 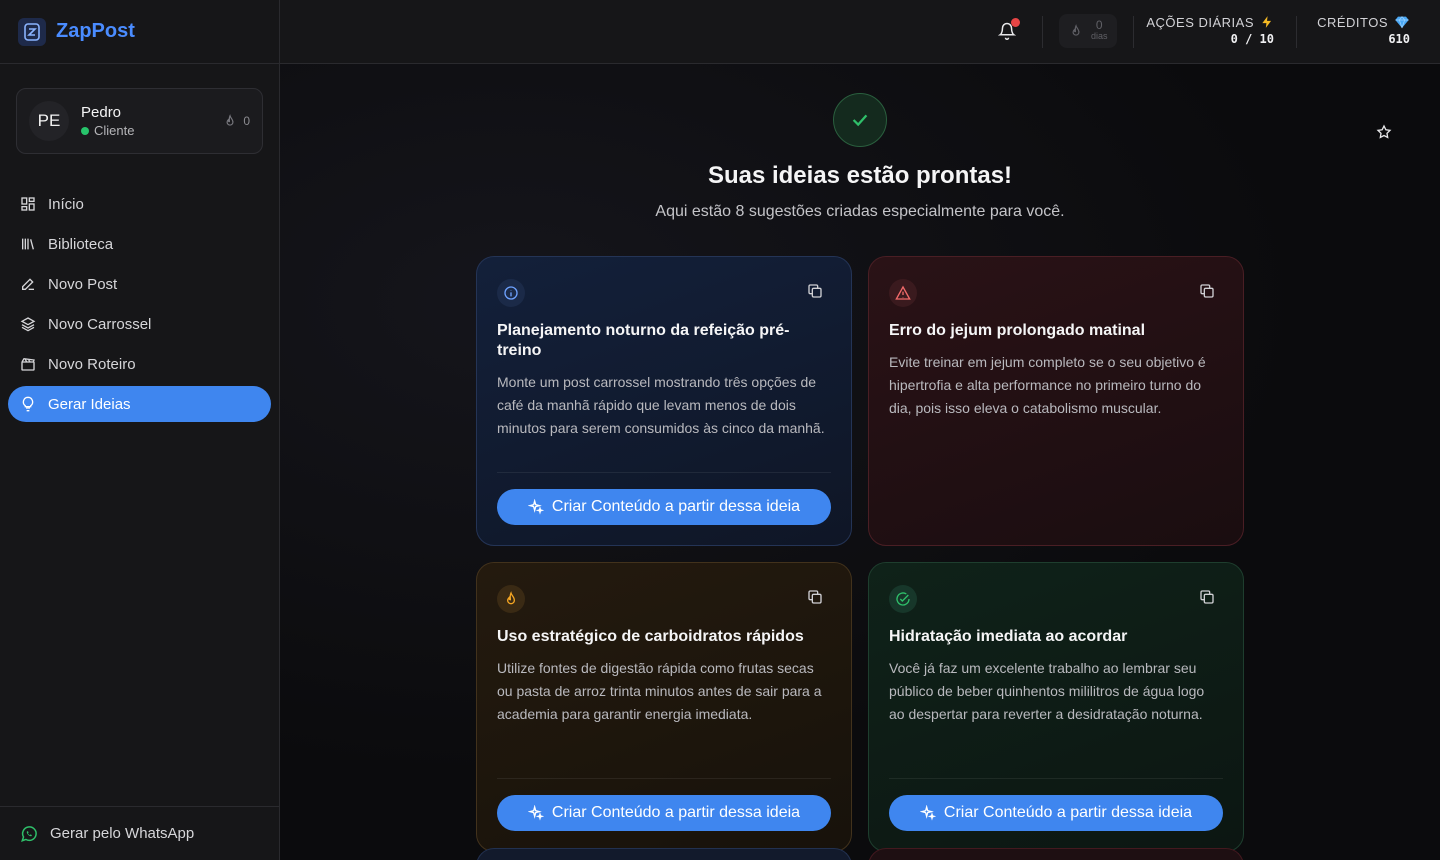 What do you see at coordinates (28, 364) in the screenshot?
I see `clapperboard-icon` at bounding box center [28, 364].